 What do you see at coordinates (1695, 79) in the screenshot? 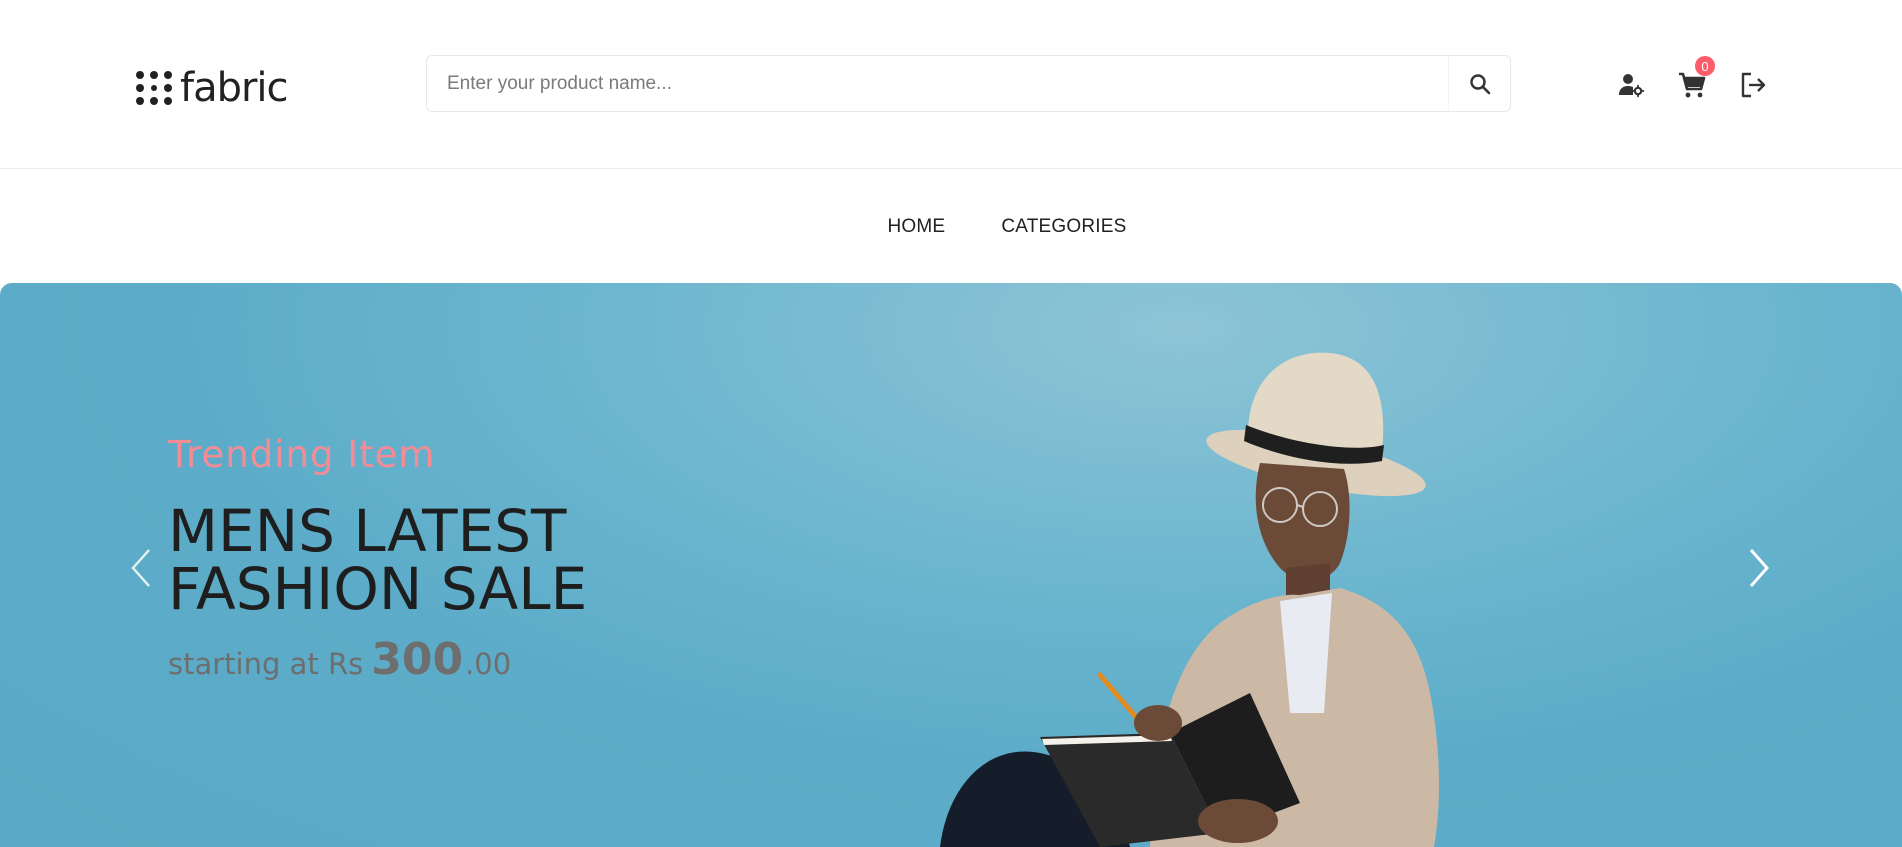
I see `cart-button: 0` at bounding box center [1695, 79].